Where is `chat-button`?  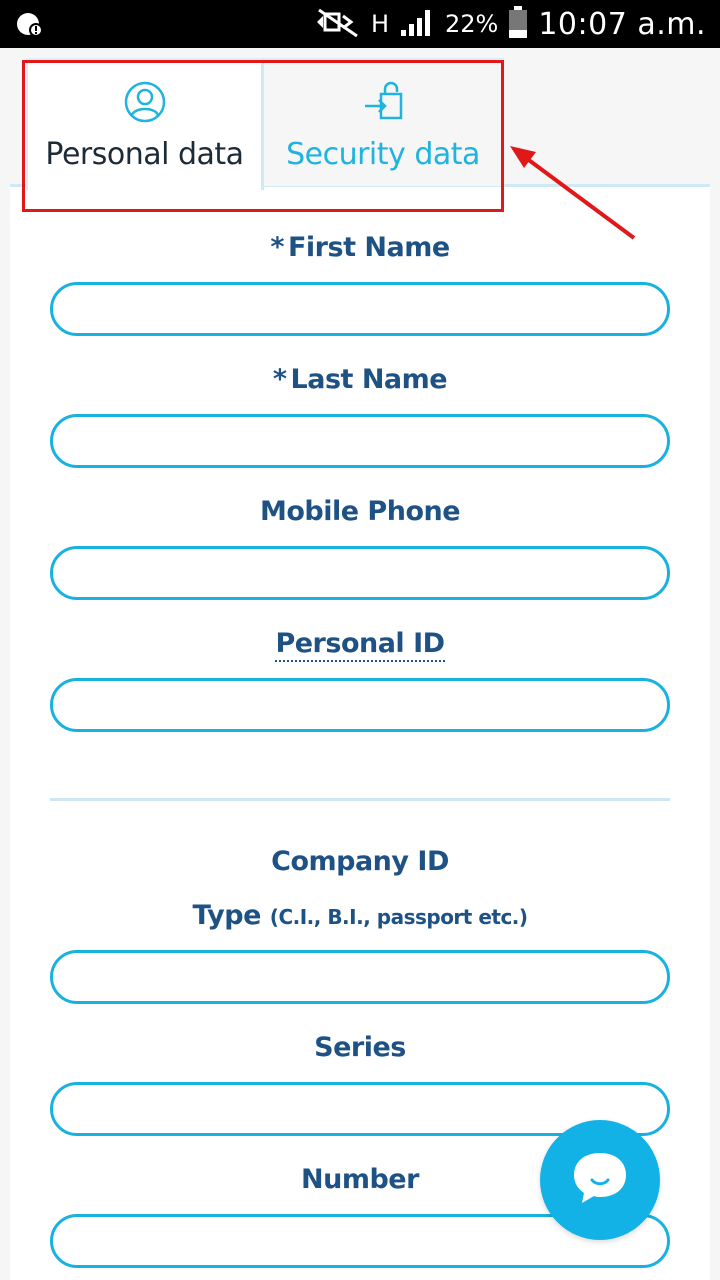 chat-button is located at coordinates (600, 1180).